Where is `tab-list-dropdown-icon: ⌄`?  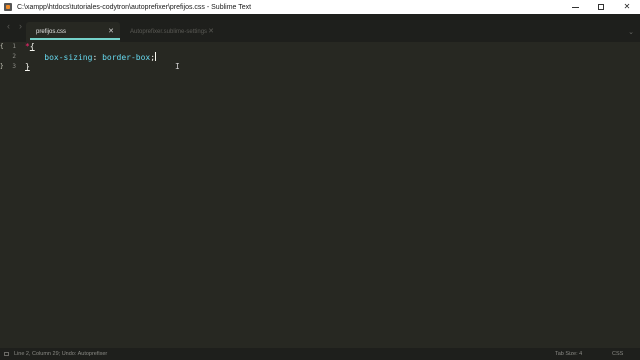
tab-list-dropdown-icon: ⌄ is located at coordinates (631, 32).